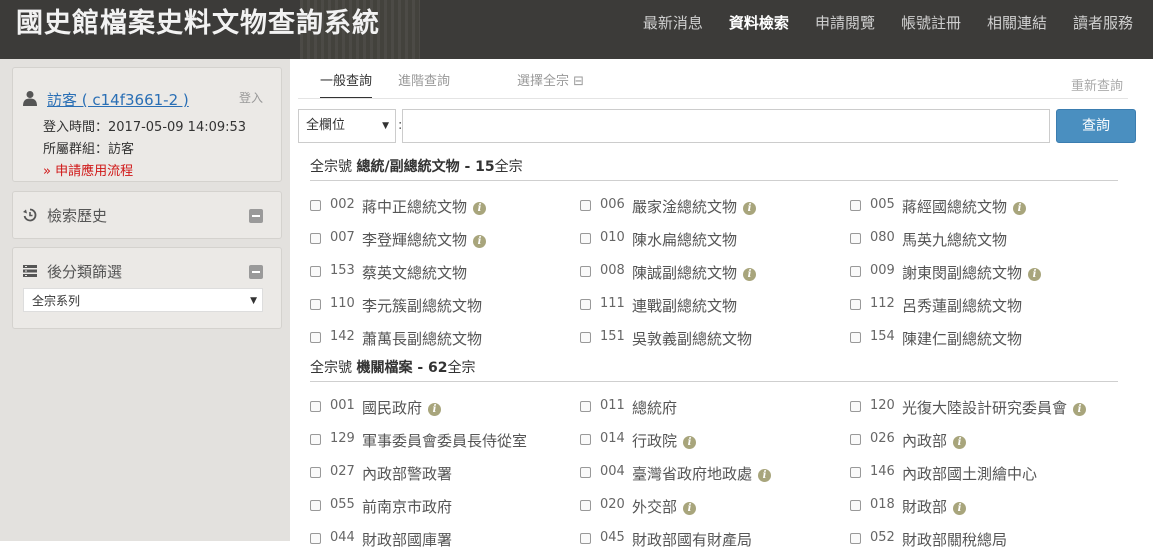 This screenshot has height=550, width=1153. I want to click on nav-search: 資料檢索, so click(759, 29).